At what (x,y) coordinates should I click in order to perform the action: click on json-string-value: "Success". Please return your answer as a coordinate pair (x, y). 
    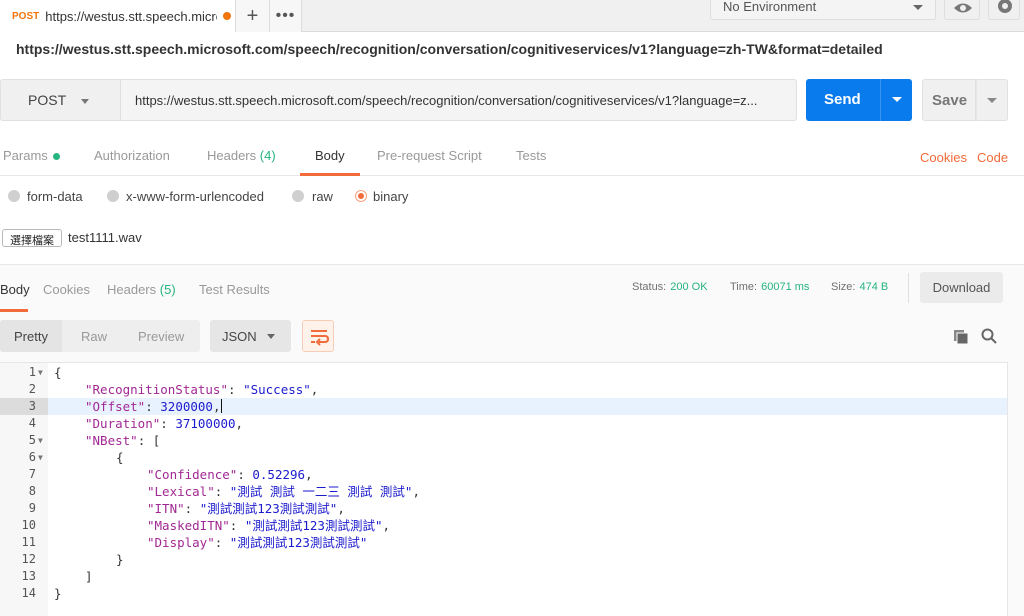
    Looking at the image, I should click on (277, 389).